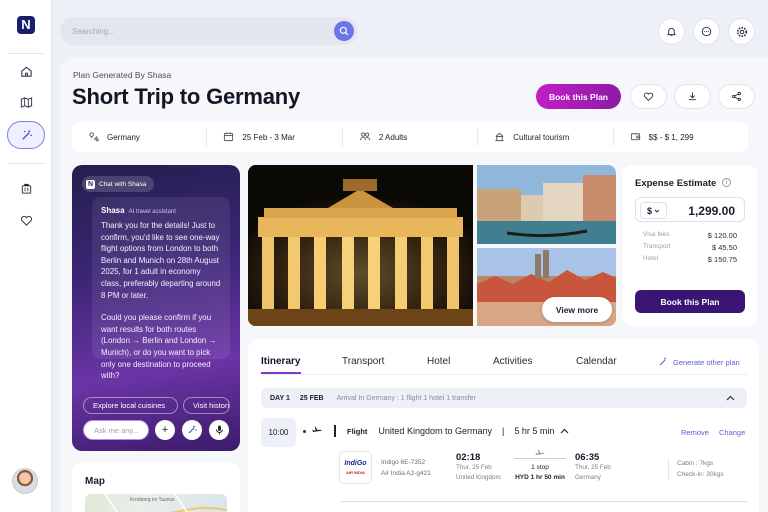 The height and width of the screenshot is (512, 768). Describe the element at coordinates (692, 96) in the screenshot. I see `download-icon` at that location.